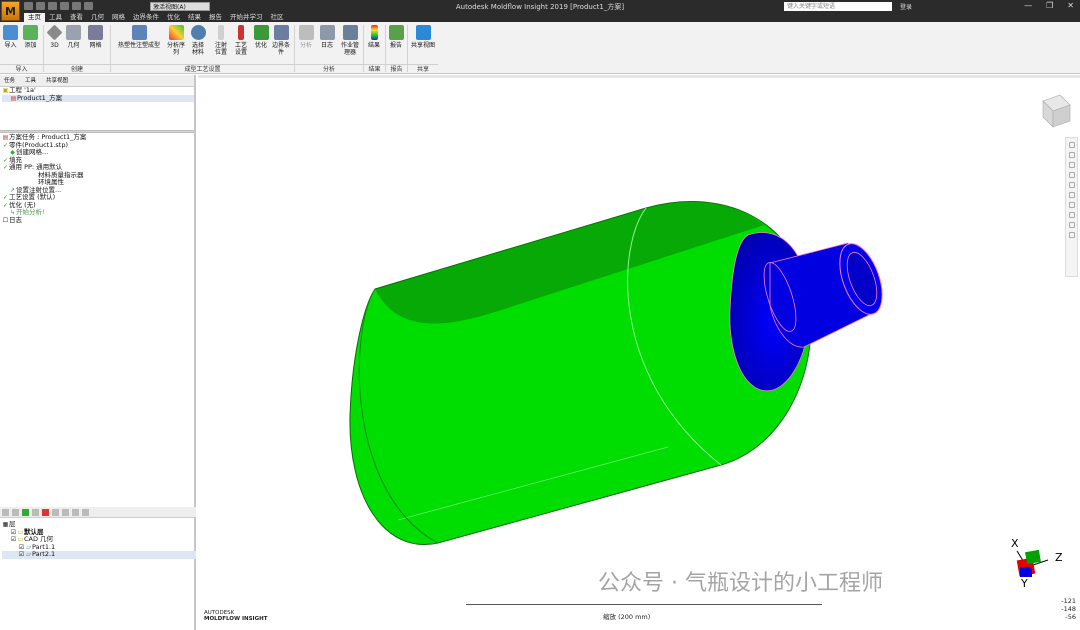 Image resolution: width=1080 pixels, height=630 pixels. Describe the element at coordinates (236, 616) in the screenshot. I see `brand-logo: AUTODESK MOLDFLOW INSIGHT` at that location.